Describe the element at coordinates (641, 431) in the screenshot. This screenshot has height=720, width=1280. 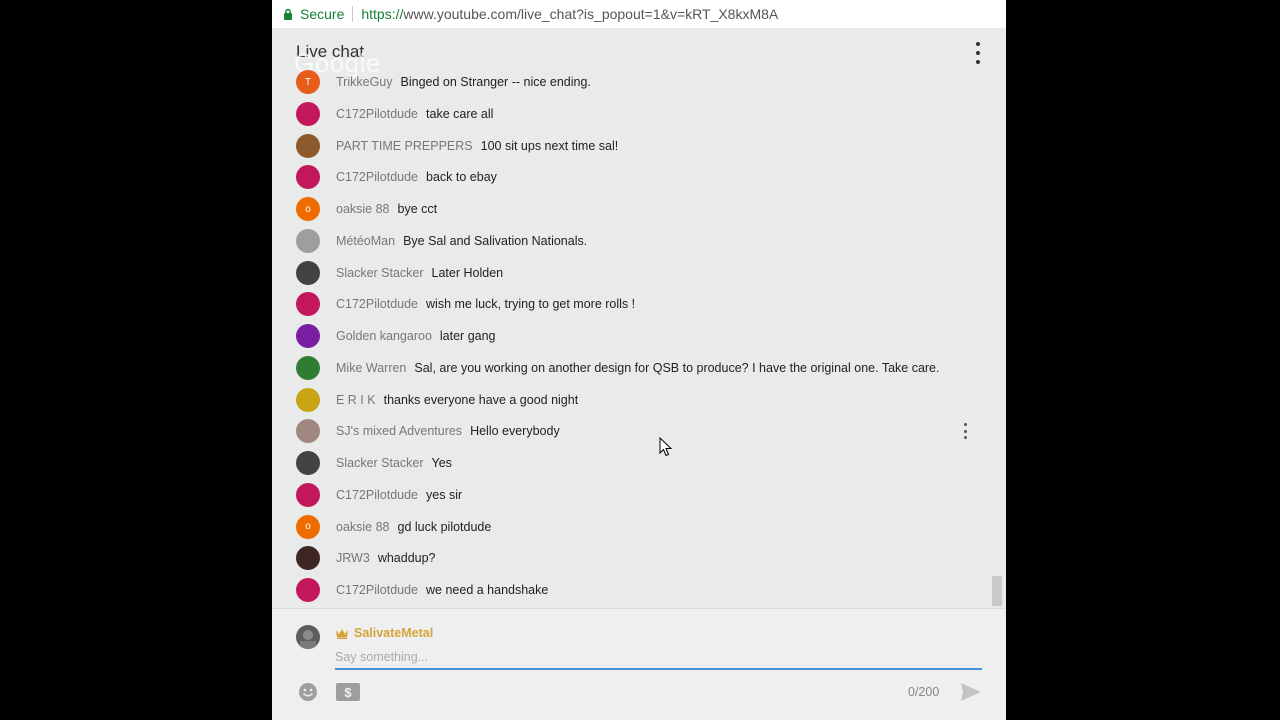
I see `chat-message: SJ's mixed Adventures Hello everybody` at that location.